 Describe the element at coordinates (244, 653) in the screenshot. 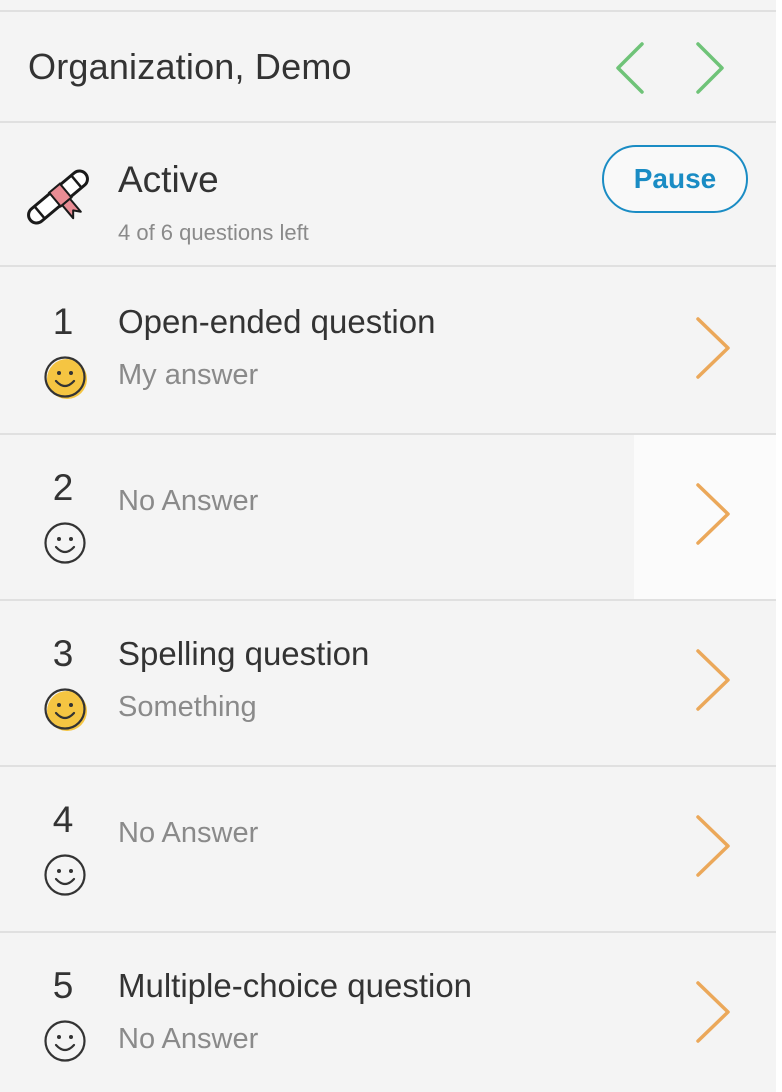

I see `question-title: Spelling question` at that location.